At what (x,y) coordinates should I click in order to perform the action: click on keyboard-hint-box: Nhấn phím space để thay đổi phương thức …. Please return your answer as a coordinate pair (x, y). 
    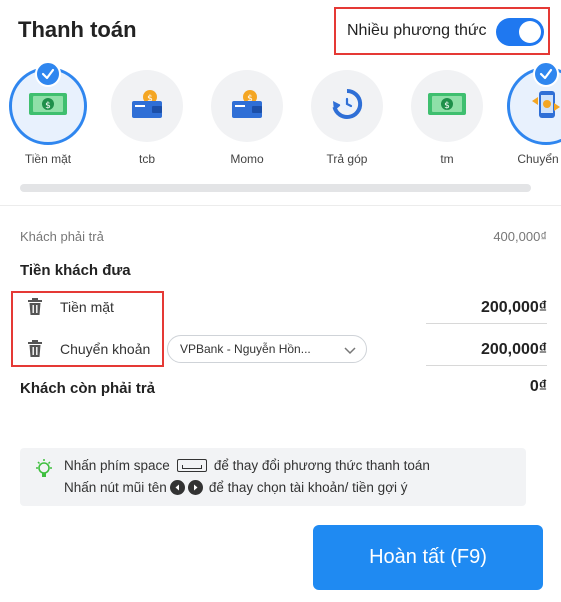
    Looking at the image, I should click on (273, 477).